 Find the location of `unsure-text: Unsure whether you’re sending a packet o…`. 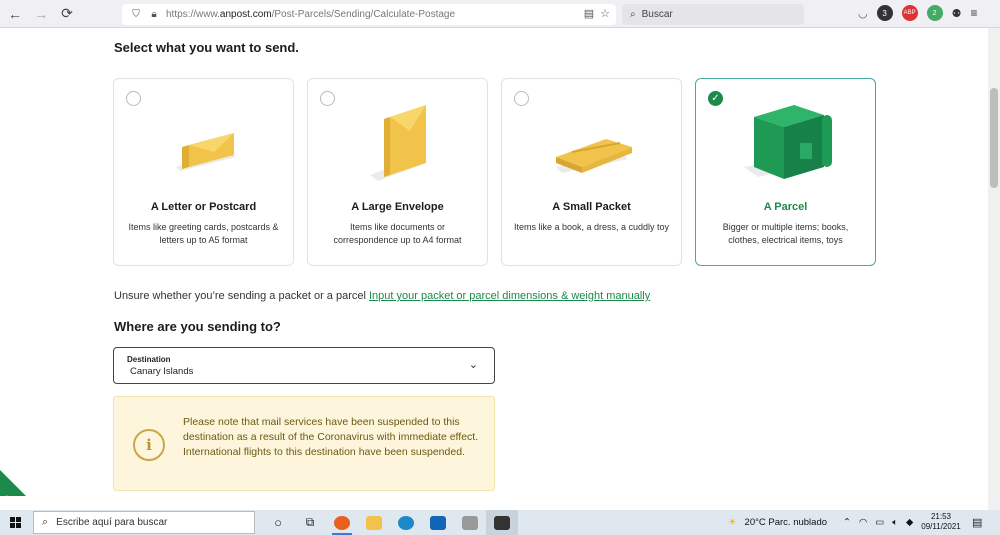

unsure-text: Unsure whether you’re sending a packet o… is located at coordinates (240, 296).